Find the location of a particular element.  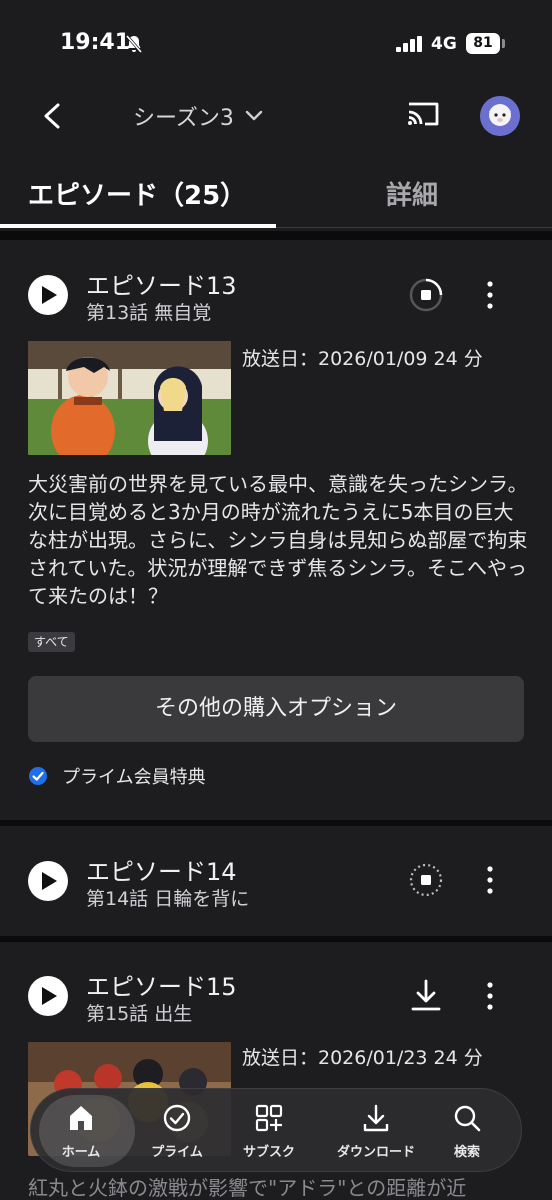

episode-title: エピソード14 is located at coordinates (161, 869).